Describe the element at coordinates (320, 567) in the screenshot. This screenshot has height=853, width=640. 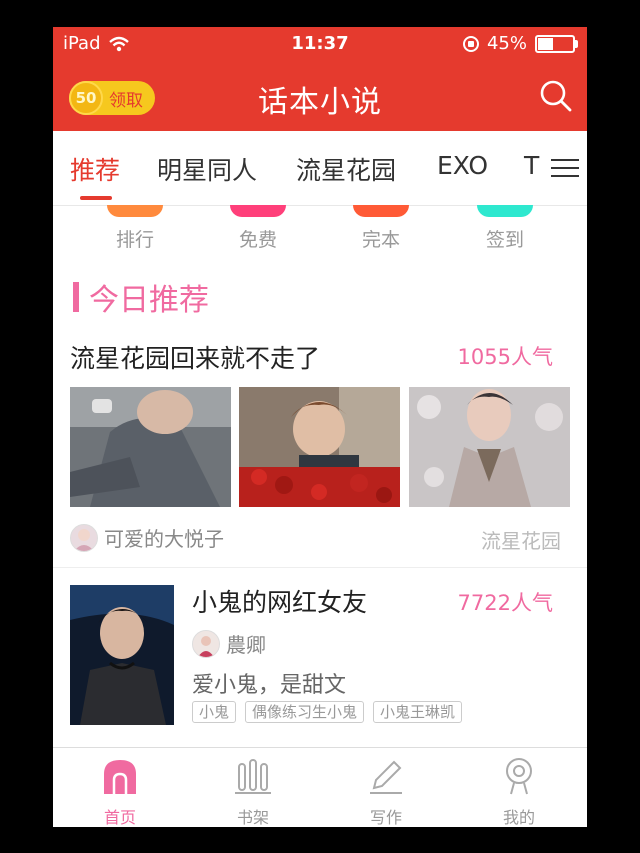
I see `divider` at that location.